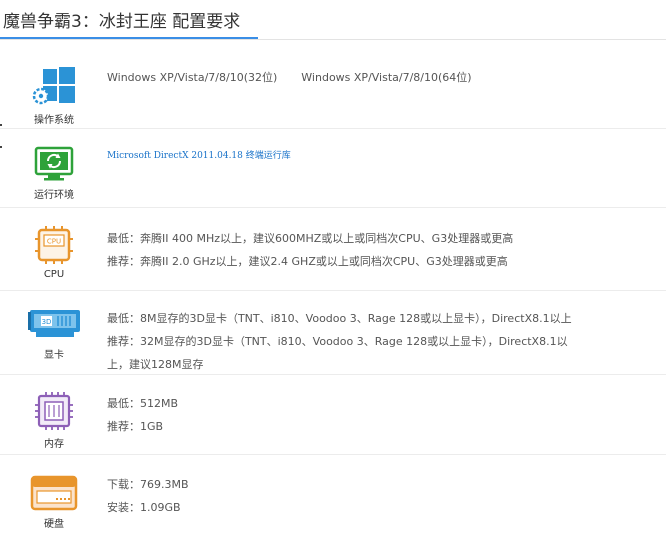 The image size is (666, 538). I want to click on memory-chip-icon, so click(54, 411).